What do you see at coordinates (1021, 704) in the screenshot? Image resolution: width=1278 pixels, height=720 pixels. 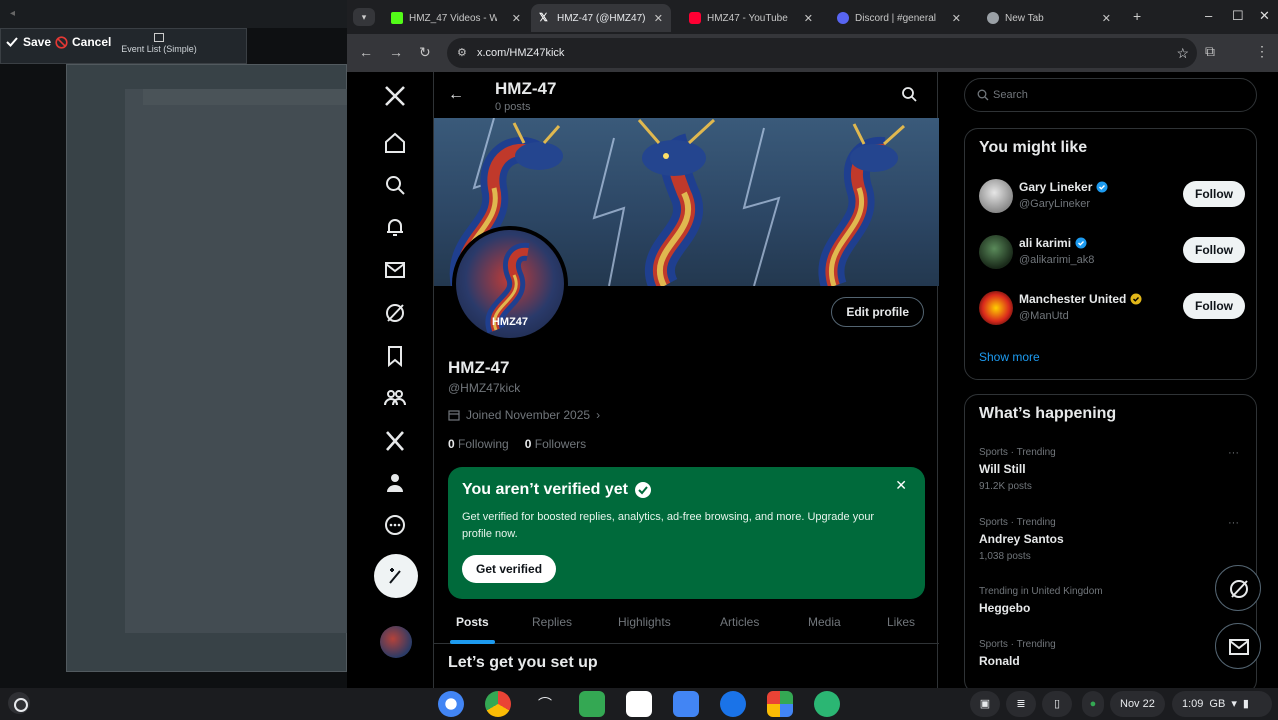 I see `clipboard-tray-icon: ≣` at bounding box center [1021, 704].